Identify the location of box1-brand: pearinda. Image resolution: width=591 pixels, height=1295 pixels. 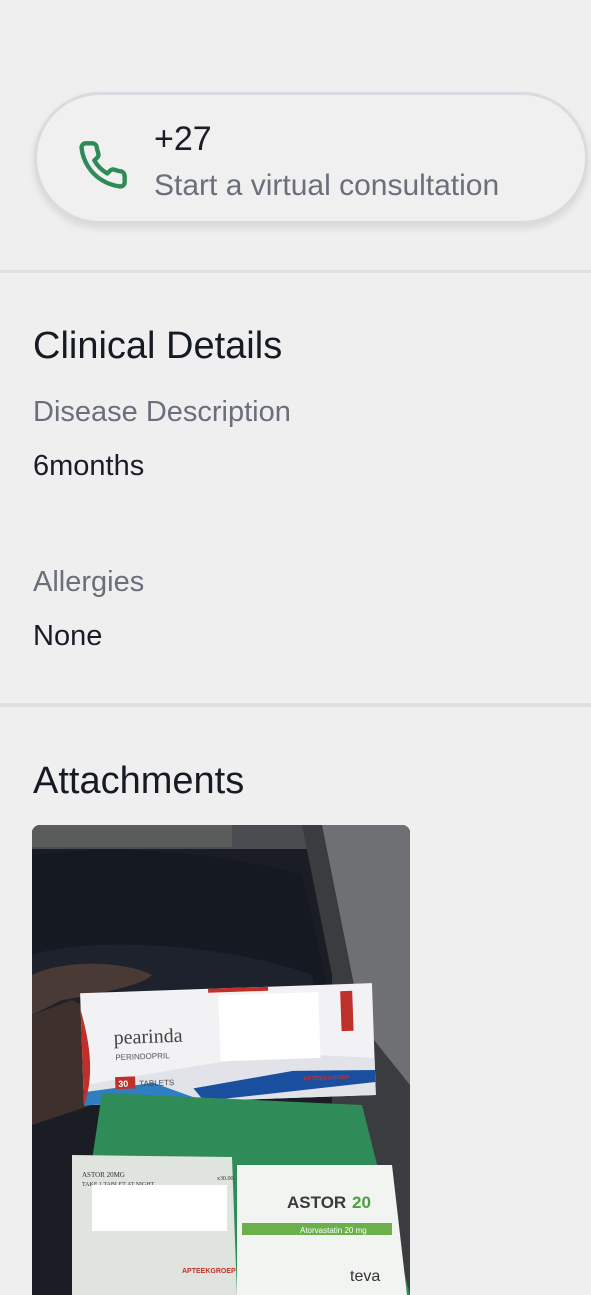
(148, 1037).